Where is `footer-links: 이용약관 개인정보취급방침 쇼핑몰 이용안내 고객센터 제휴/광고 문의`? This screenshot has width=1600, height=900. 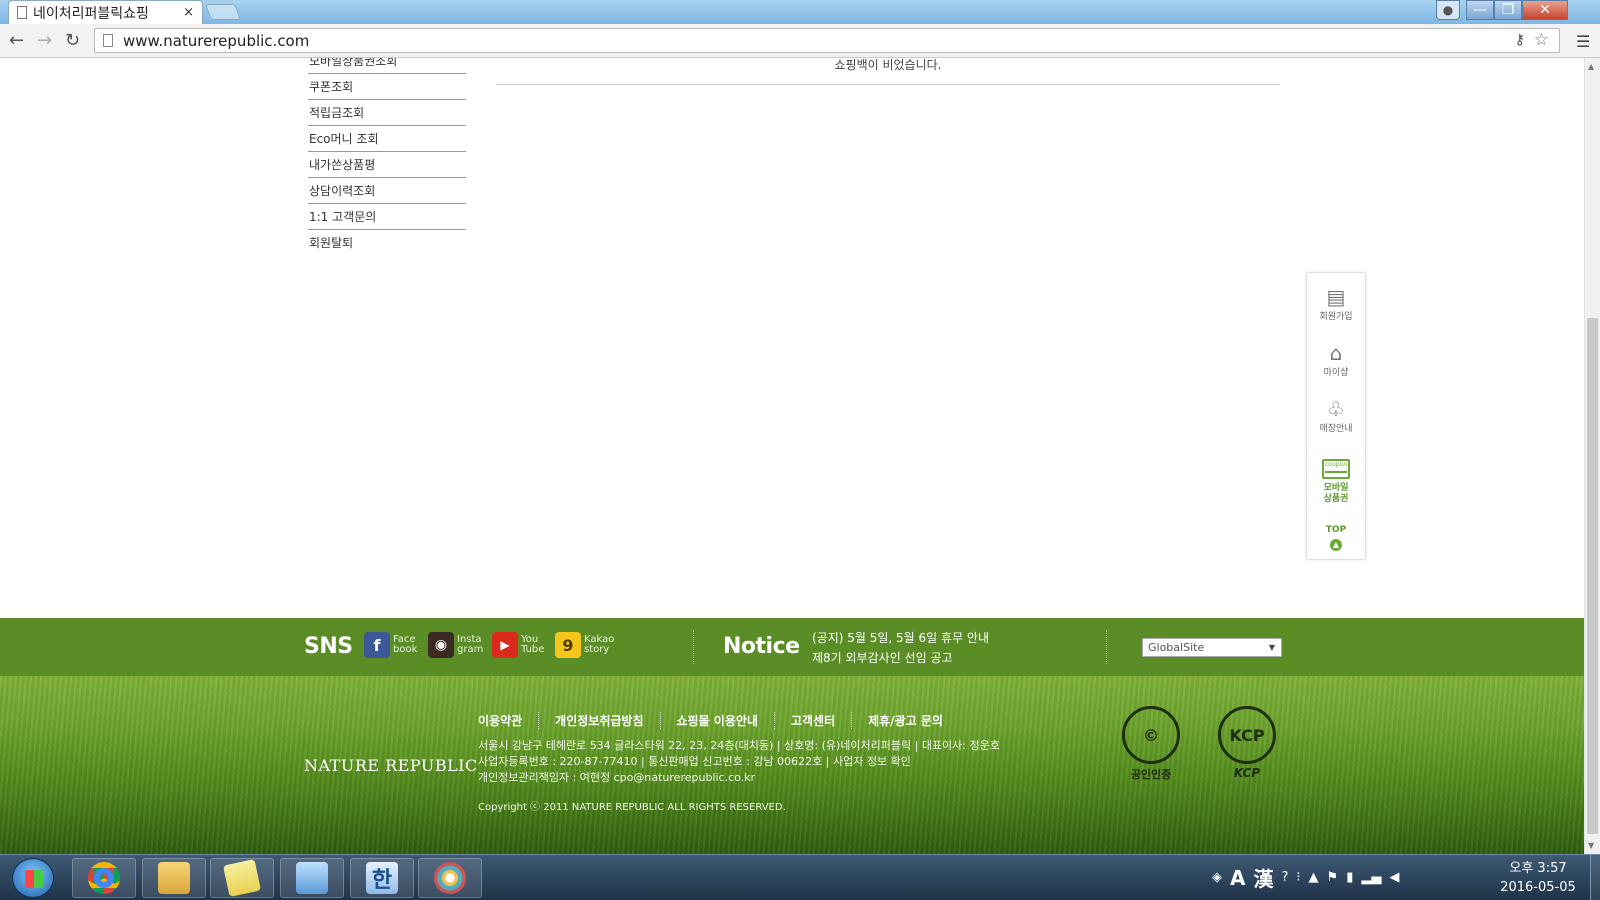 footer-links: 이용약관 개인정보취급방침 쇼핑몰 이용안내 고객센터 제휴/광고 문의 is located at coordinates (718, 720).